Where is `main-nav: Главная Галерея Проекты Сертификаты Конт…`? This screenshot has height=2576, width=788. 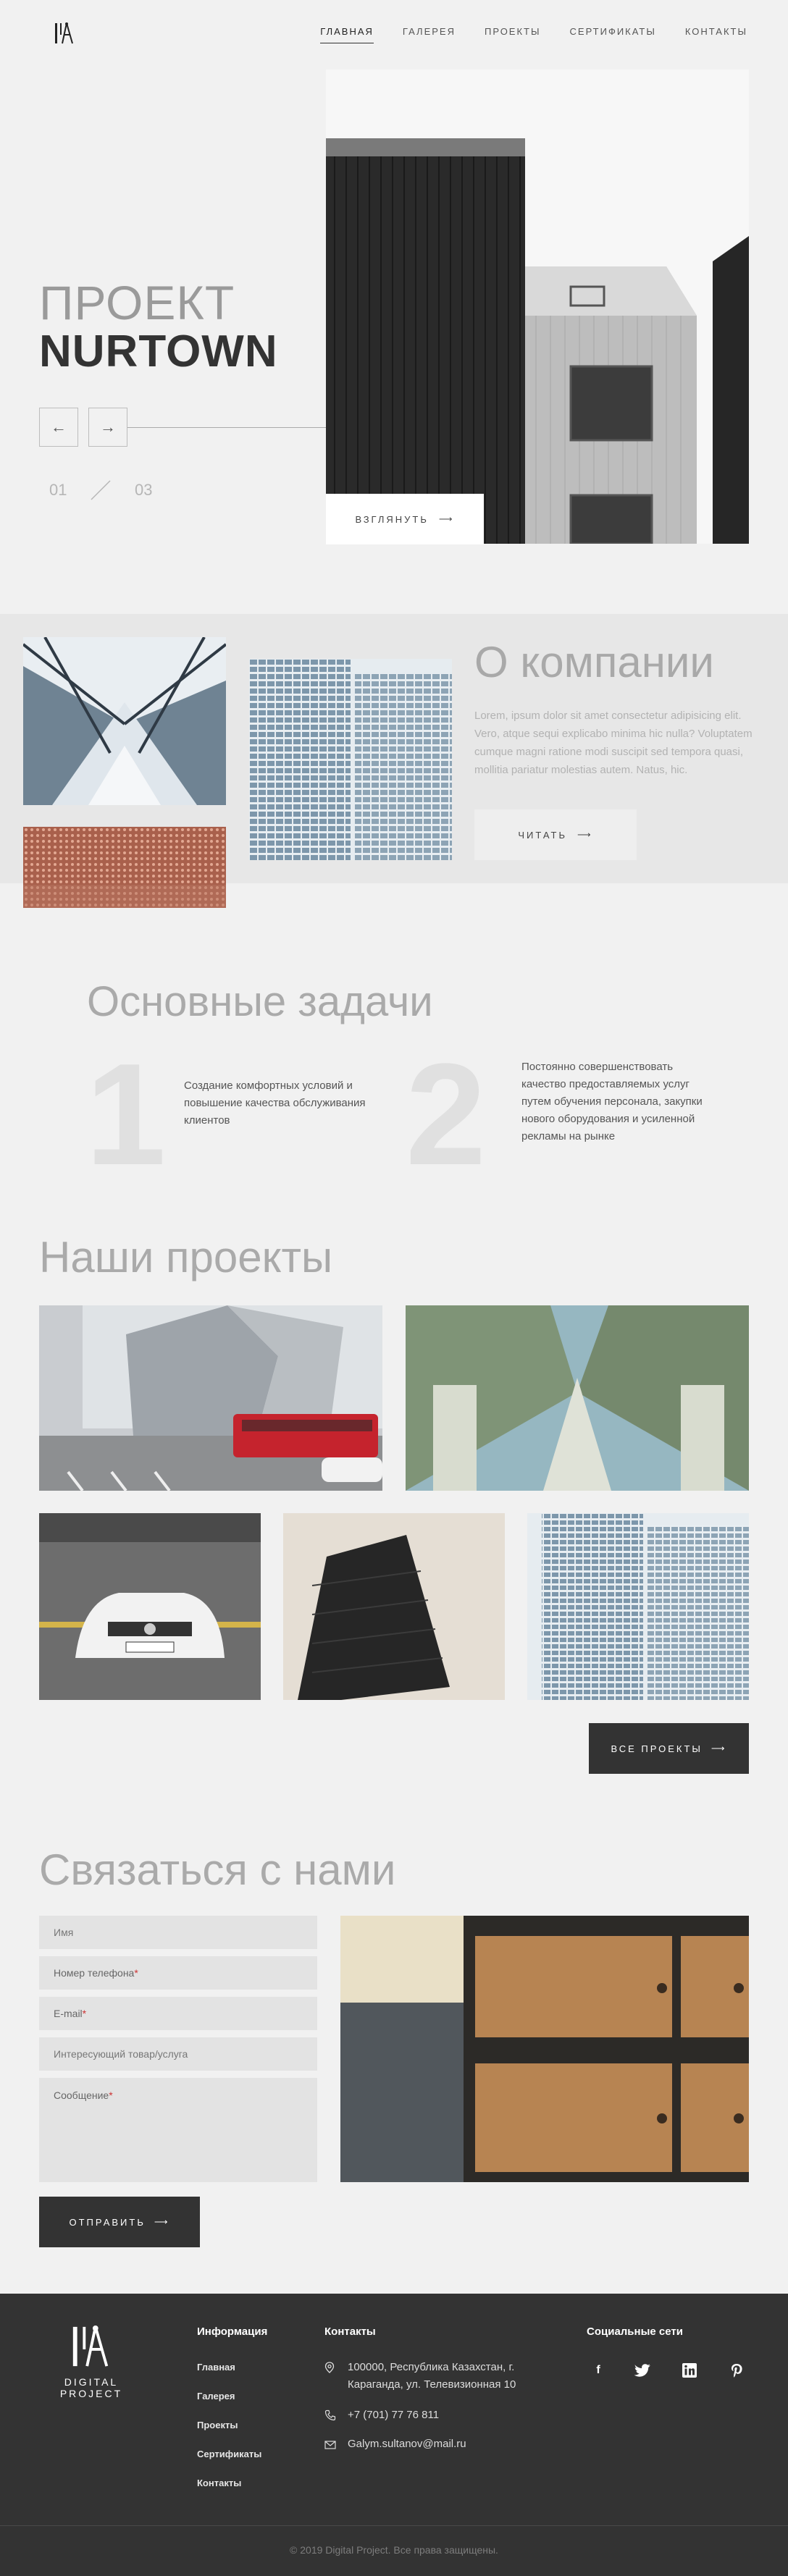
main-nav: Главная Галерея Проекты Сертификаты Конт… is located at coordinates (533, 34).